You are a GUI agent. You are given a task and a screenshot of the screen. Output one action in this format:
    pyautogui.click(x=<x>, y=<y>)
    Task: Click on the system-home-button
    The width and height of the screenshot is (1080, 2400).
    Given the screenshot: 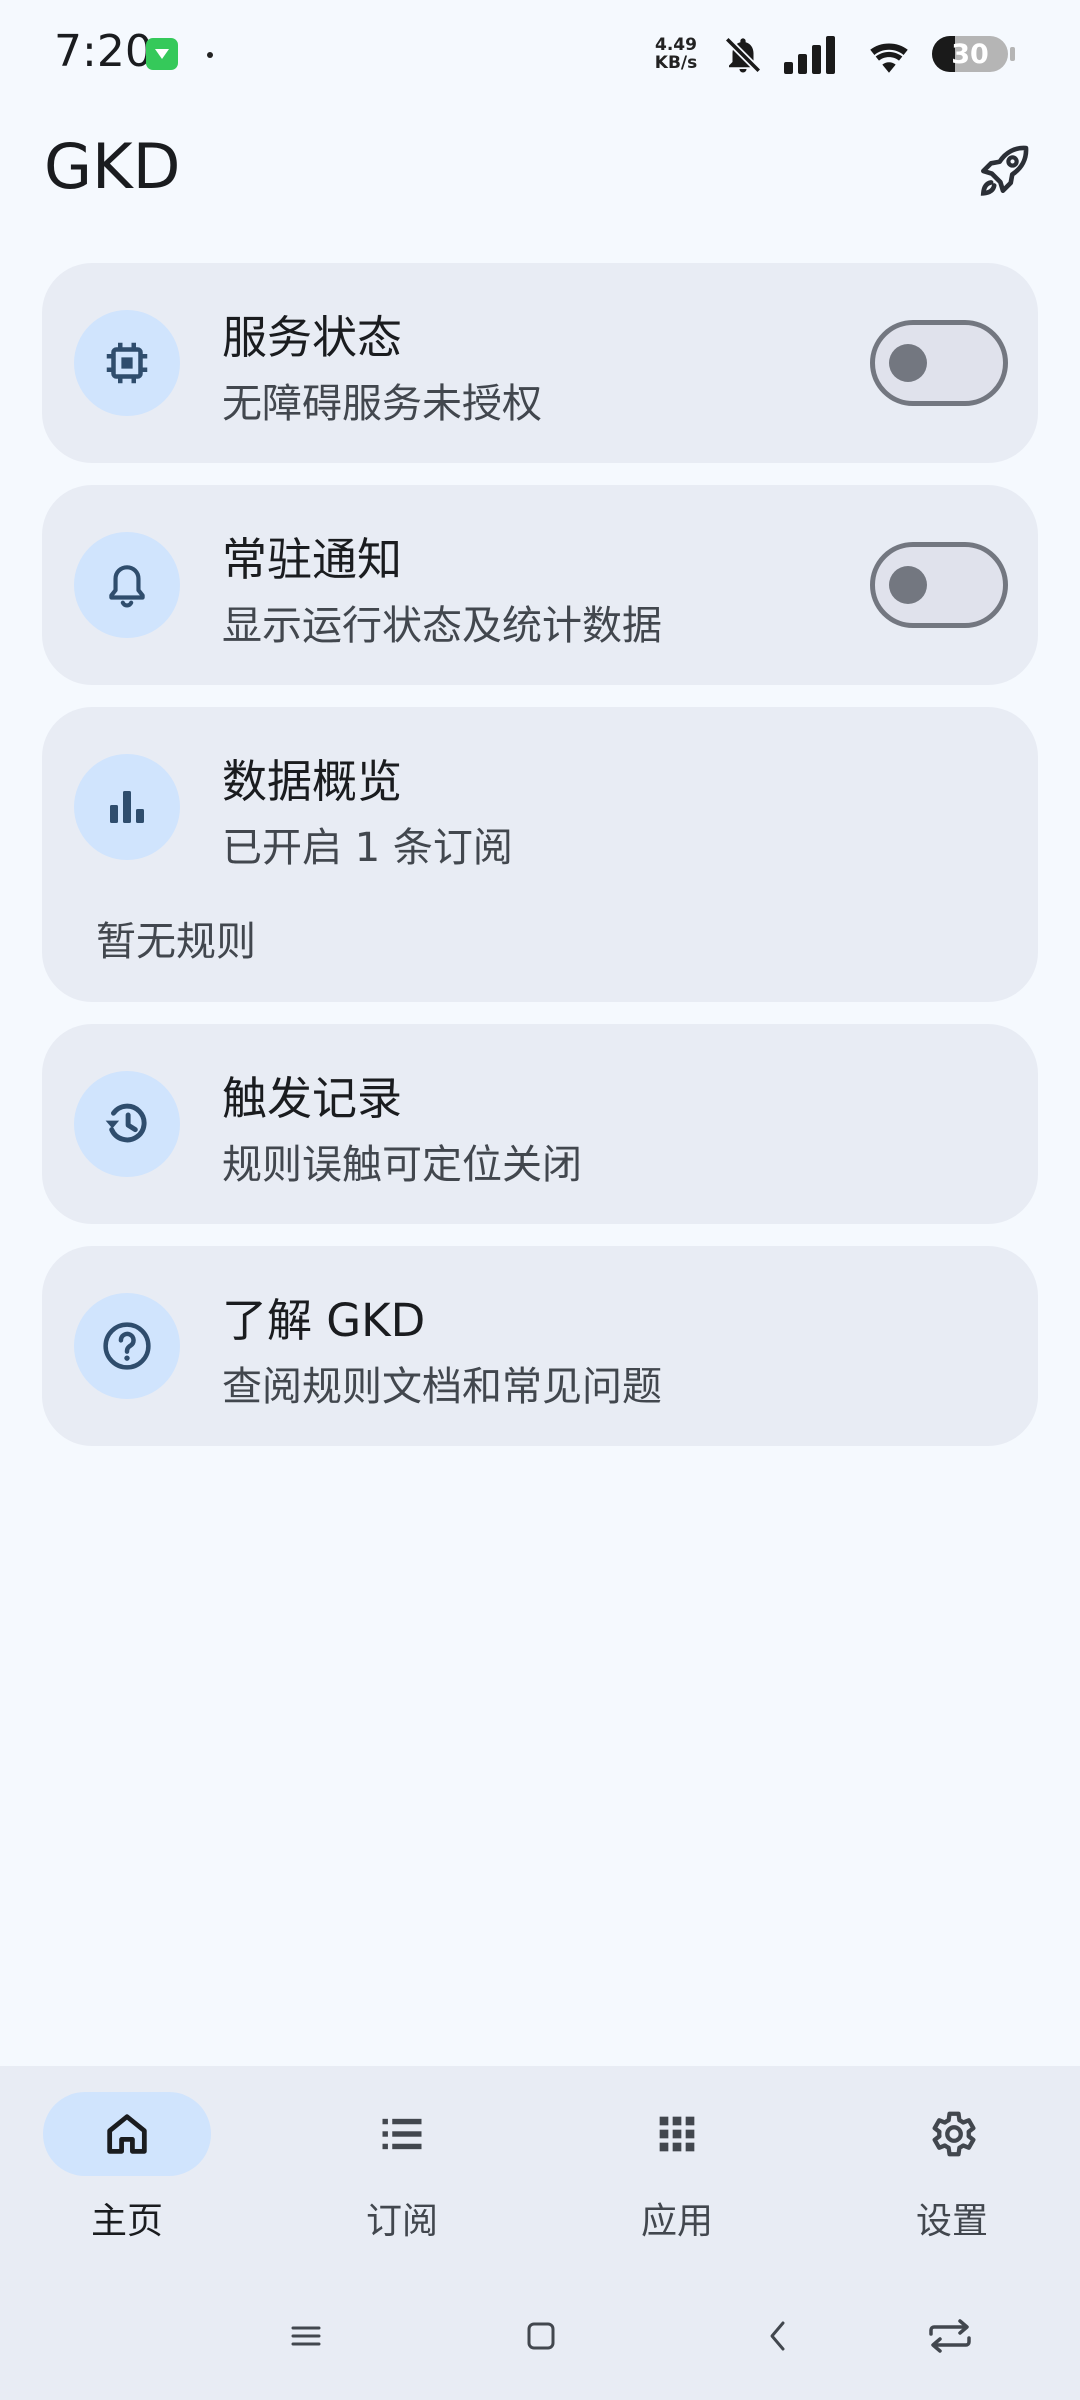 What is the action you would take?
    pyautogui.click(x=541, y=2336)
    